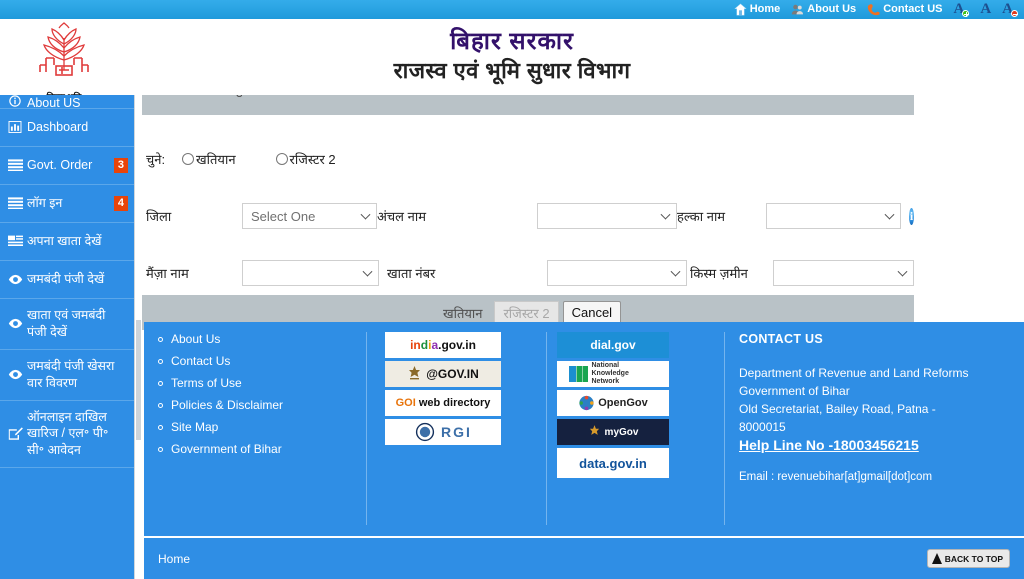 Image resolution: width=1024 pixels, height=579 pixels. I want to click on footer-link-label: Contact Us, so click(201, 361).